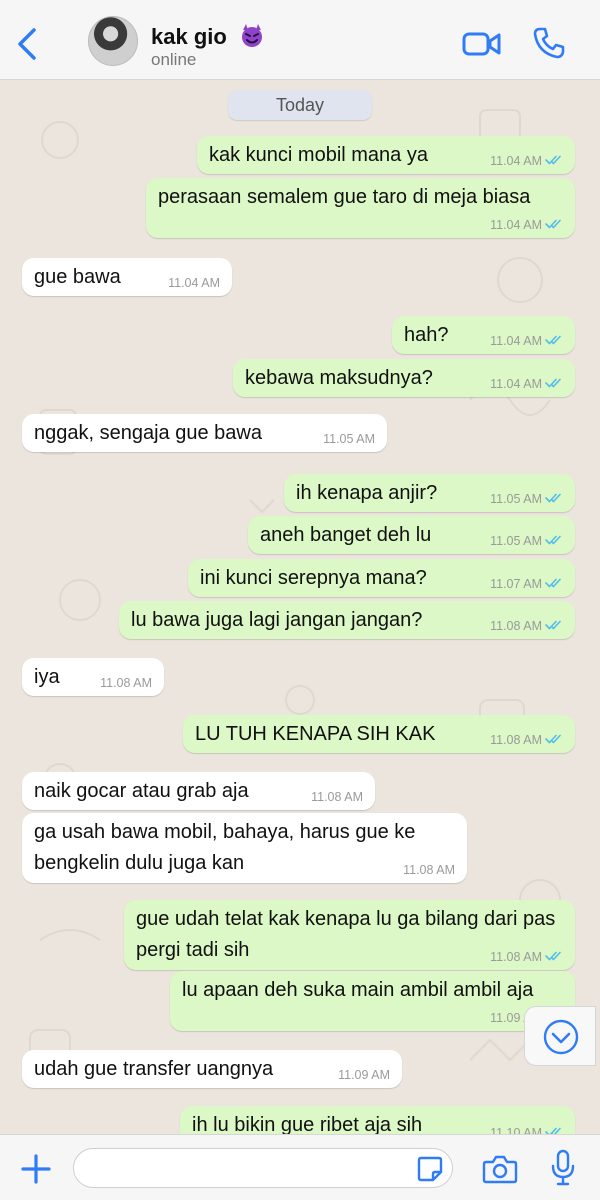 The height and width of the screenshot is (1200, 600). Describe the element at coordinates (358, 990) in the screenshot. I see `message-text: lu apaan deh suka main ambil ambil aja` at that location.